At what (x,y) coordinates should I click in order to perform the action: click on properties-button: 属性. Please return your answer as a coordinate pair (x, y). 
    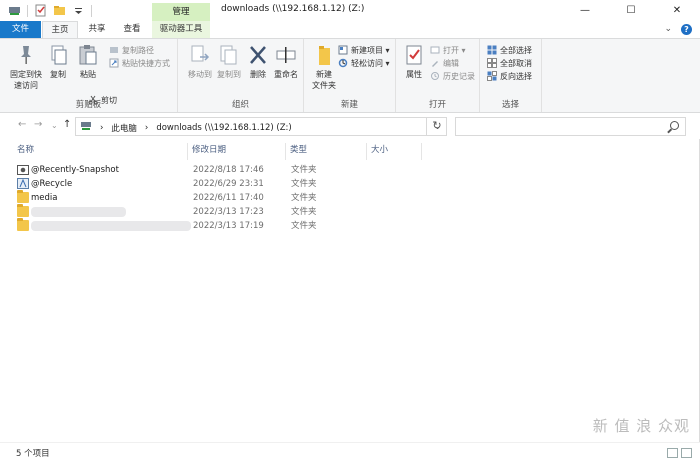
    Looking at the image, I should click on (414, 61).